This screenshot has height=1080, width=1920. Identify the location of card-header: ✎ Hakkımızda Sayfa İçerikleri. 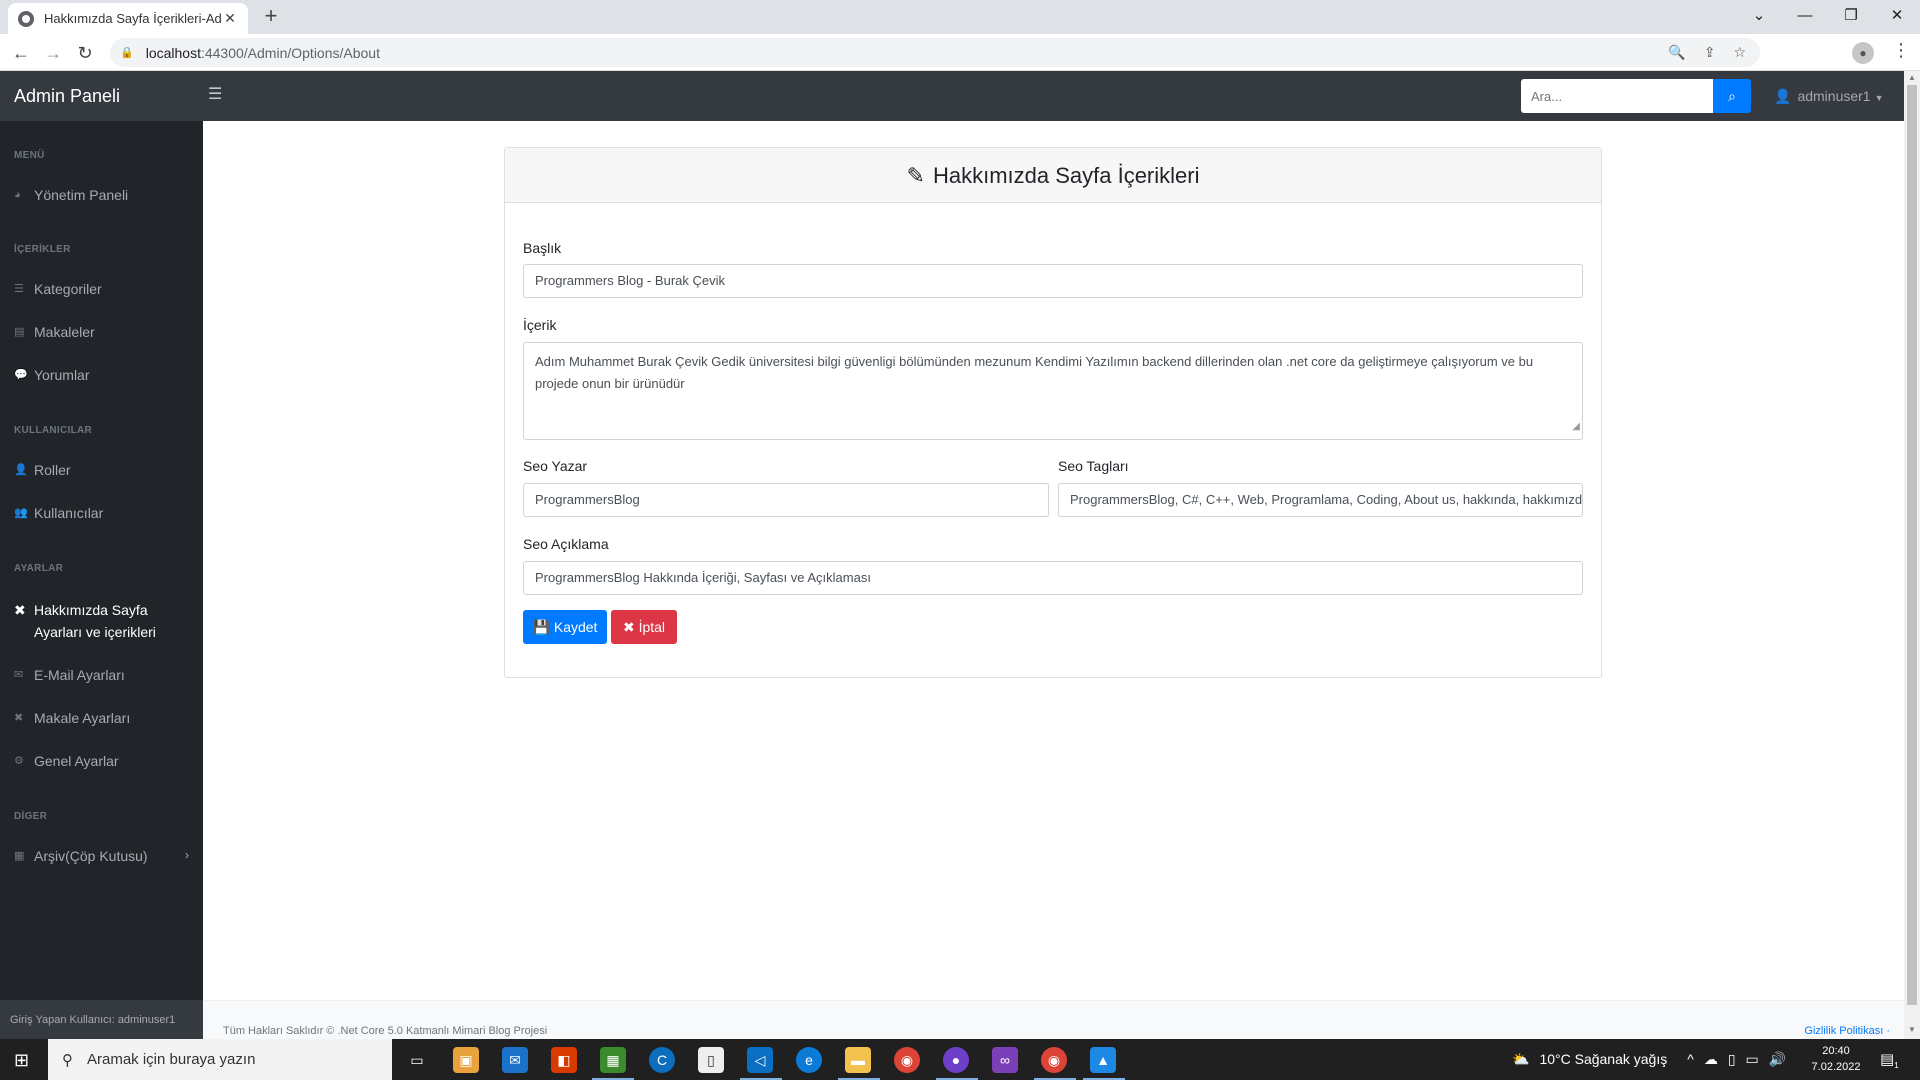
(1053, 175).